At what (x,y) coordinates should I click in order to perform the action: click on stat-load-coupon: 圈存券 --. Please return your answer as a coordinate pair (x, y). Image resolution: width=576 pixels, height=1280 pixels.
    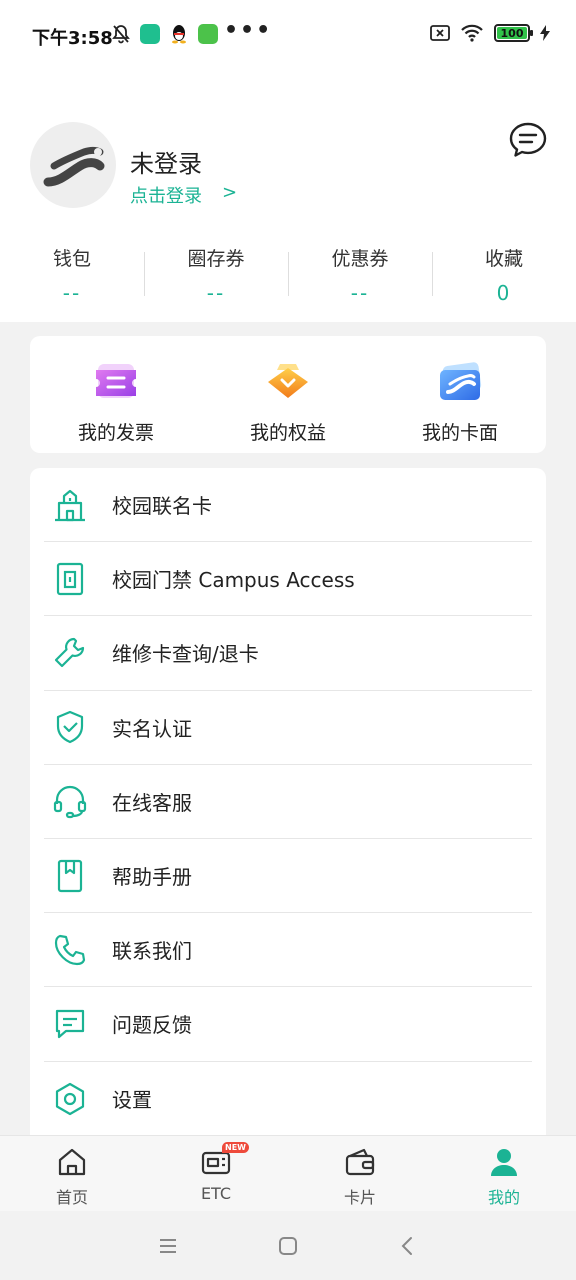
    Looking at the image, I should click on (216, 274).